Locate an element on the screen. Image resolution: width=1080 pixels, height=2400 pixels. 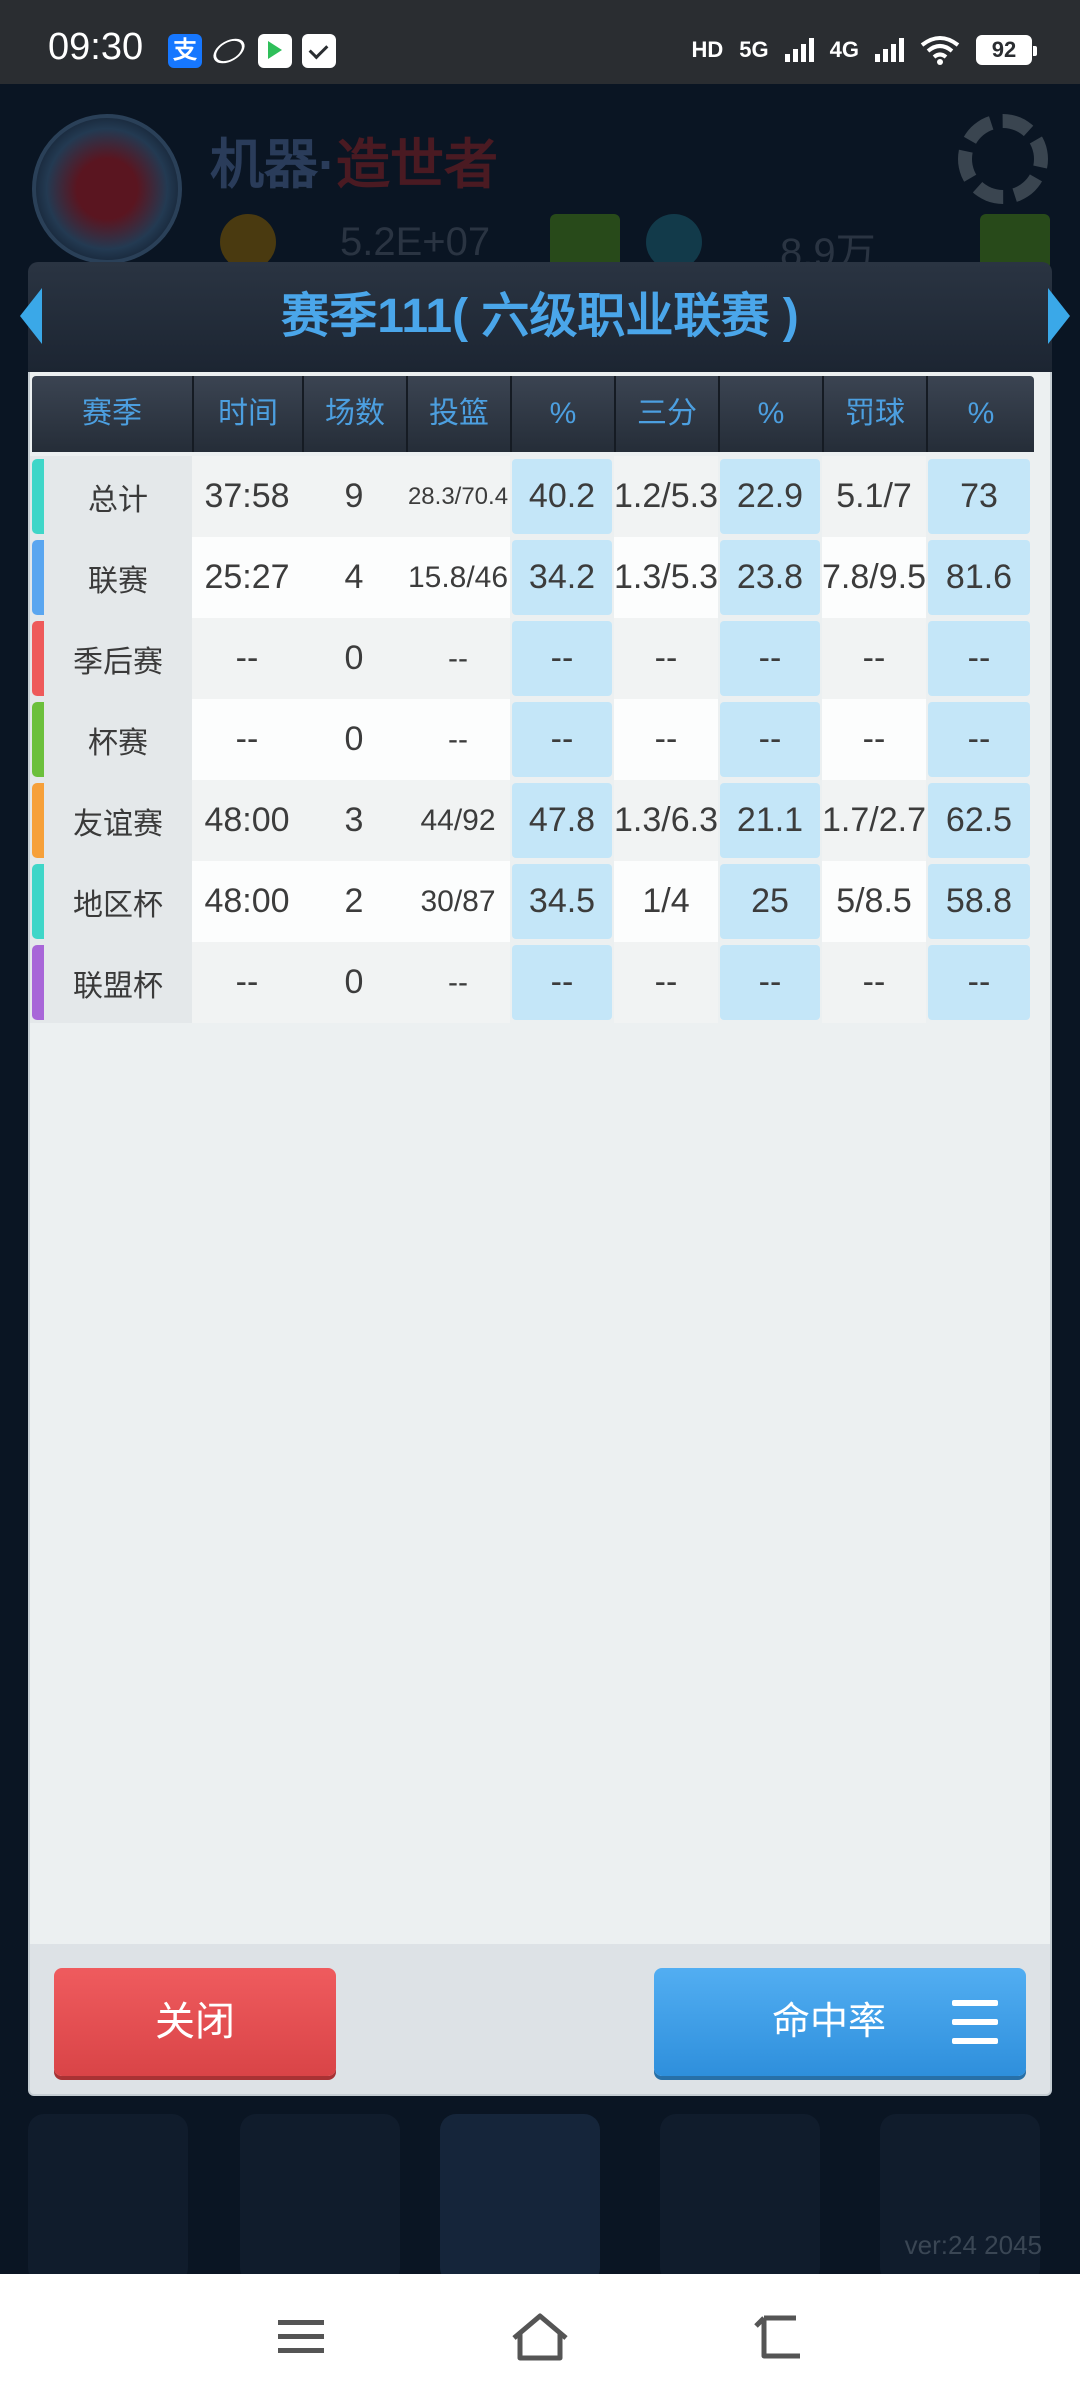
arena-nav-icon is located at coordinates (520, 2199).